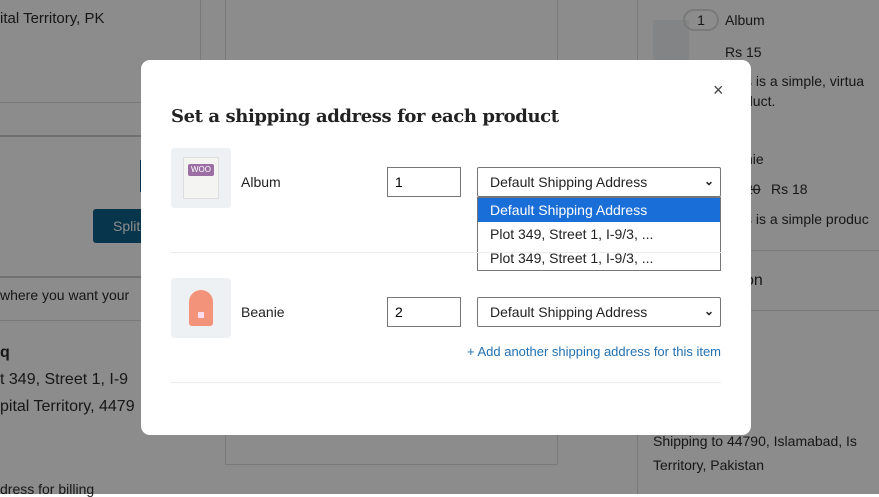 The image size is (879, 497). Describe the element at coordinates (201, 170) in the screenshot. I see `woo-logo-icon: WOO` at that location.